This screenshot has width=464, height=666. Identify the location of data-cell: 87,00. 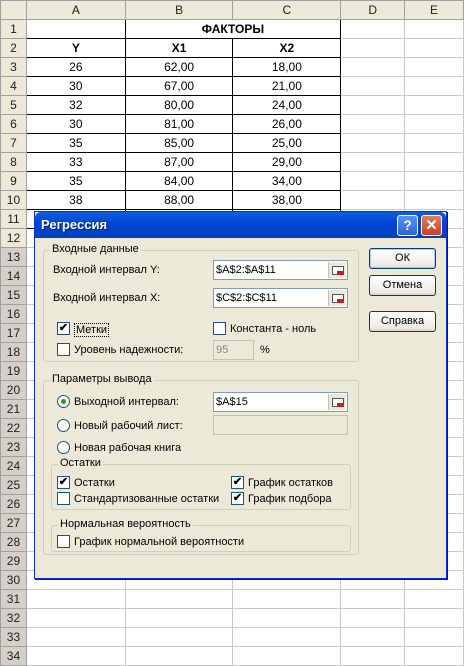
(179, 162).